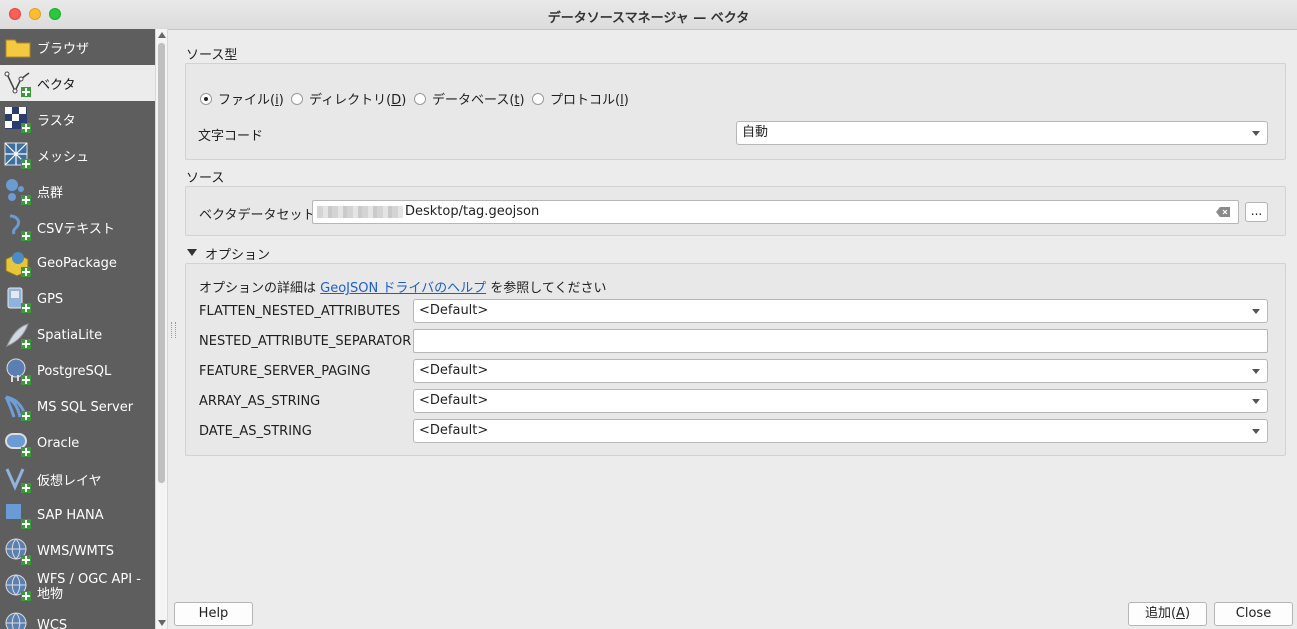  Describe the element at coordinates (251, 100) in the screenshot. I see `radio-file-label: ファイル(i)` at that location.